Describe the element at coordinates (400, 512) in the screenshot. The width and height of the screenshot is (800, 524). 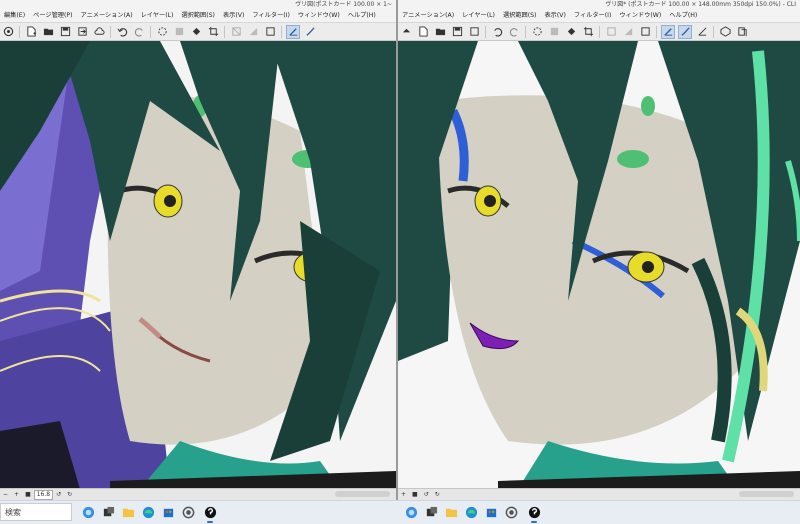
I see `taskbar: 検索` at that location.